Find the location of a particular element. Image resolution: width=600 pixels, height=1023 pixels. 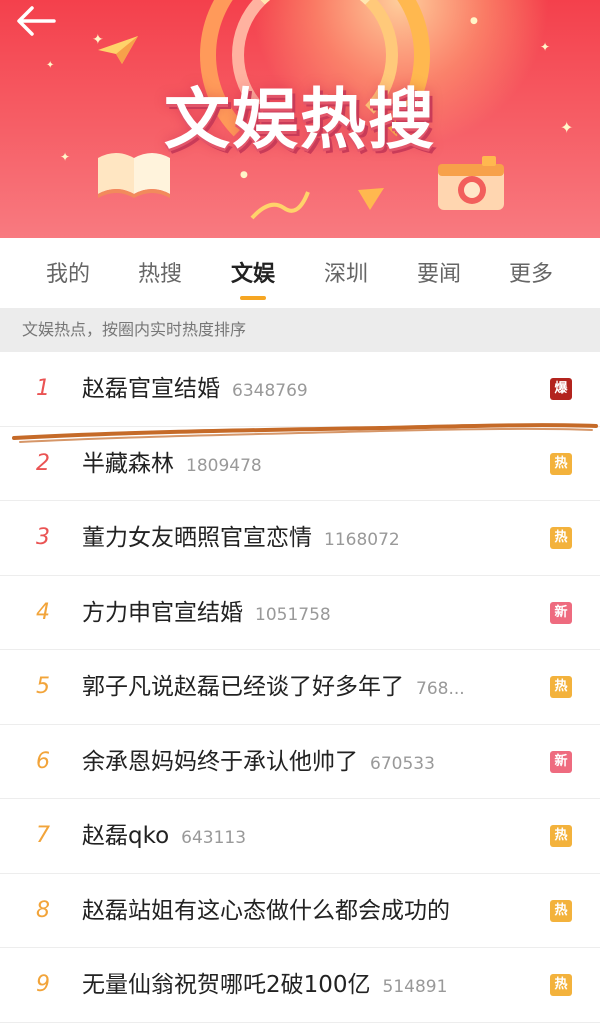

list-item: 9 无量仙翁祝贺哪吒2破100亿 514891 热 is located at coordinates (300, 985).